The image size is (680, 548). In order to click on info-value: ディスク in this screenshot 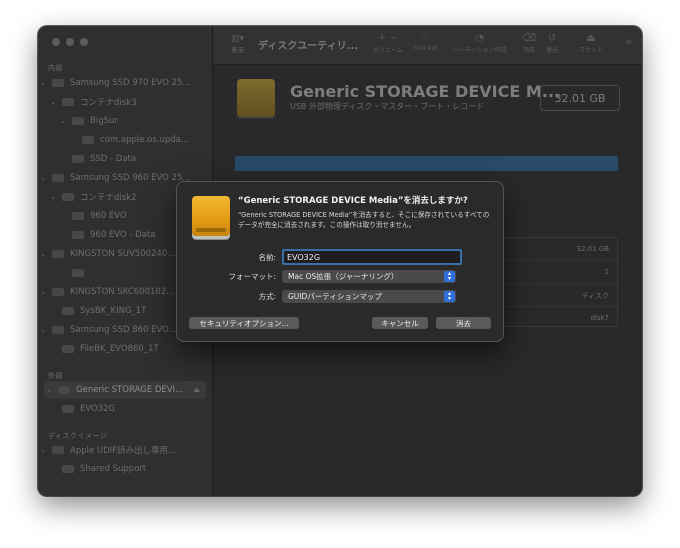, I will do `click(595, 296)`.